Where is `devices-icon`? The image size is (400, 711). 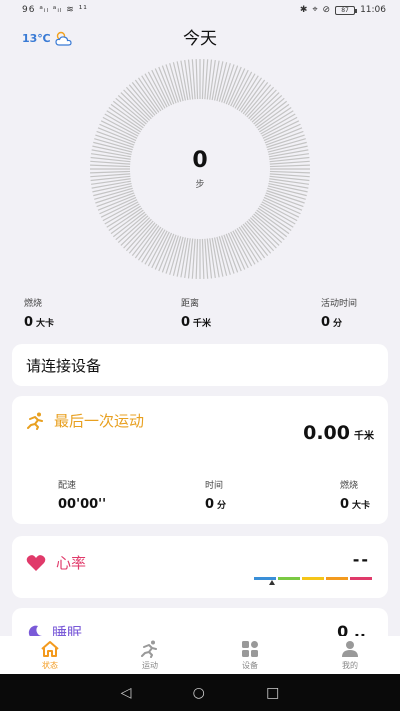
devices-icon is located at coordinates (250, 648).